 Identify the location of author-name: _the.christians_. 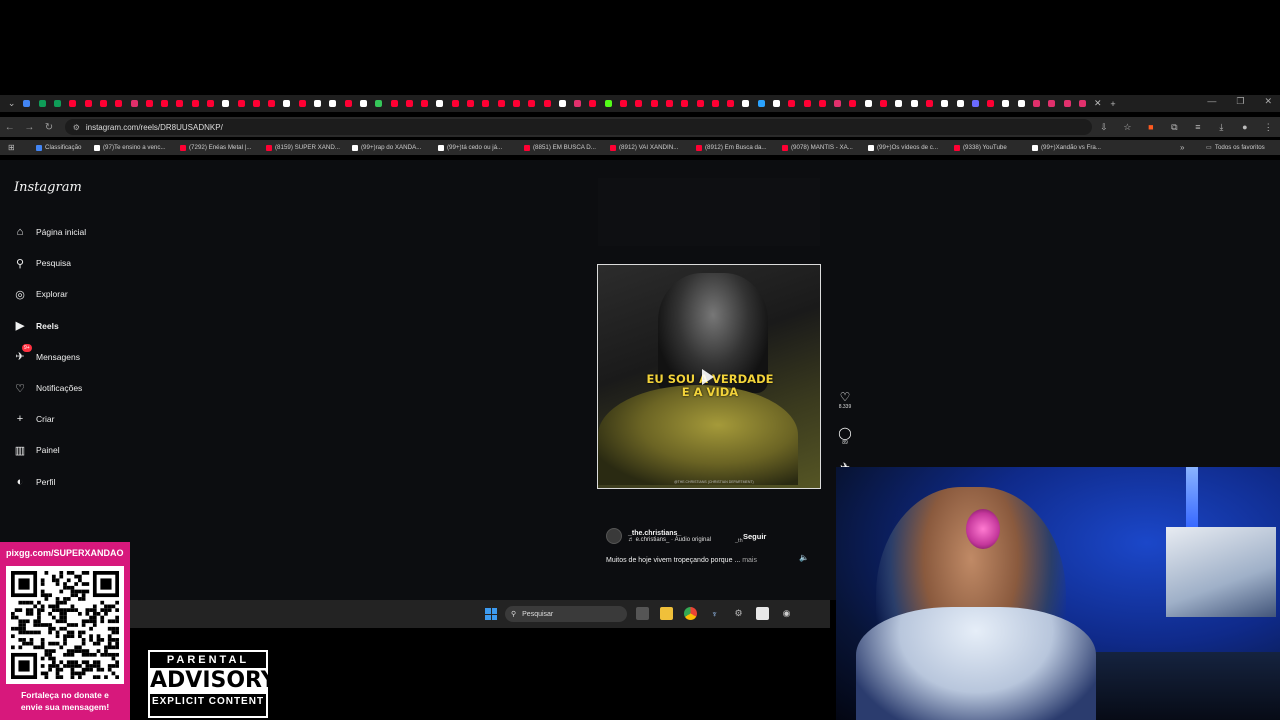
(669, 533).